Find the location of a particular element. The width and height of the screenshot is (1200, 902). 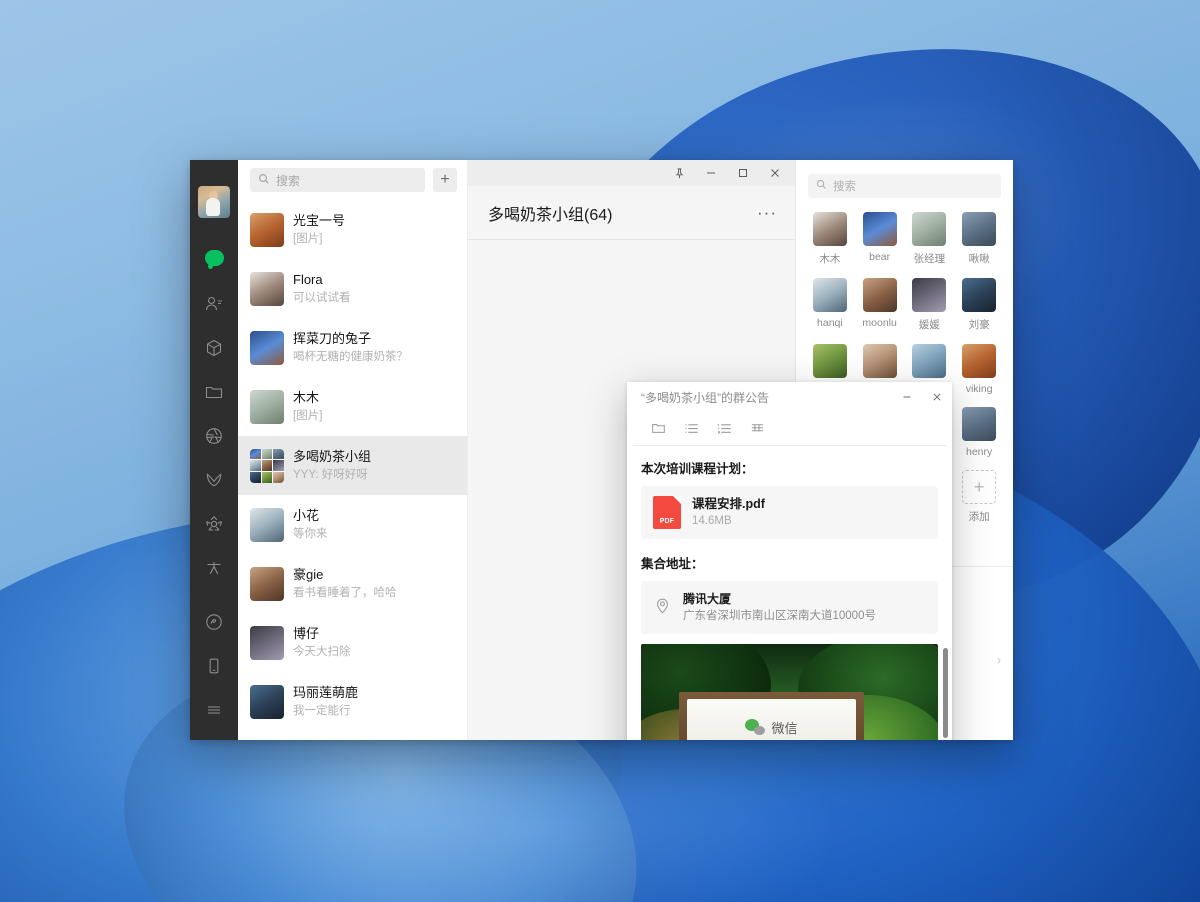

chat-name: 木木 is located at coordinates (306, 398).